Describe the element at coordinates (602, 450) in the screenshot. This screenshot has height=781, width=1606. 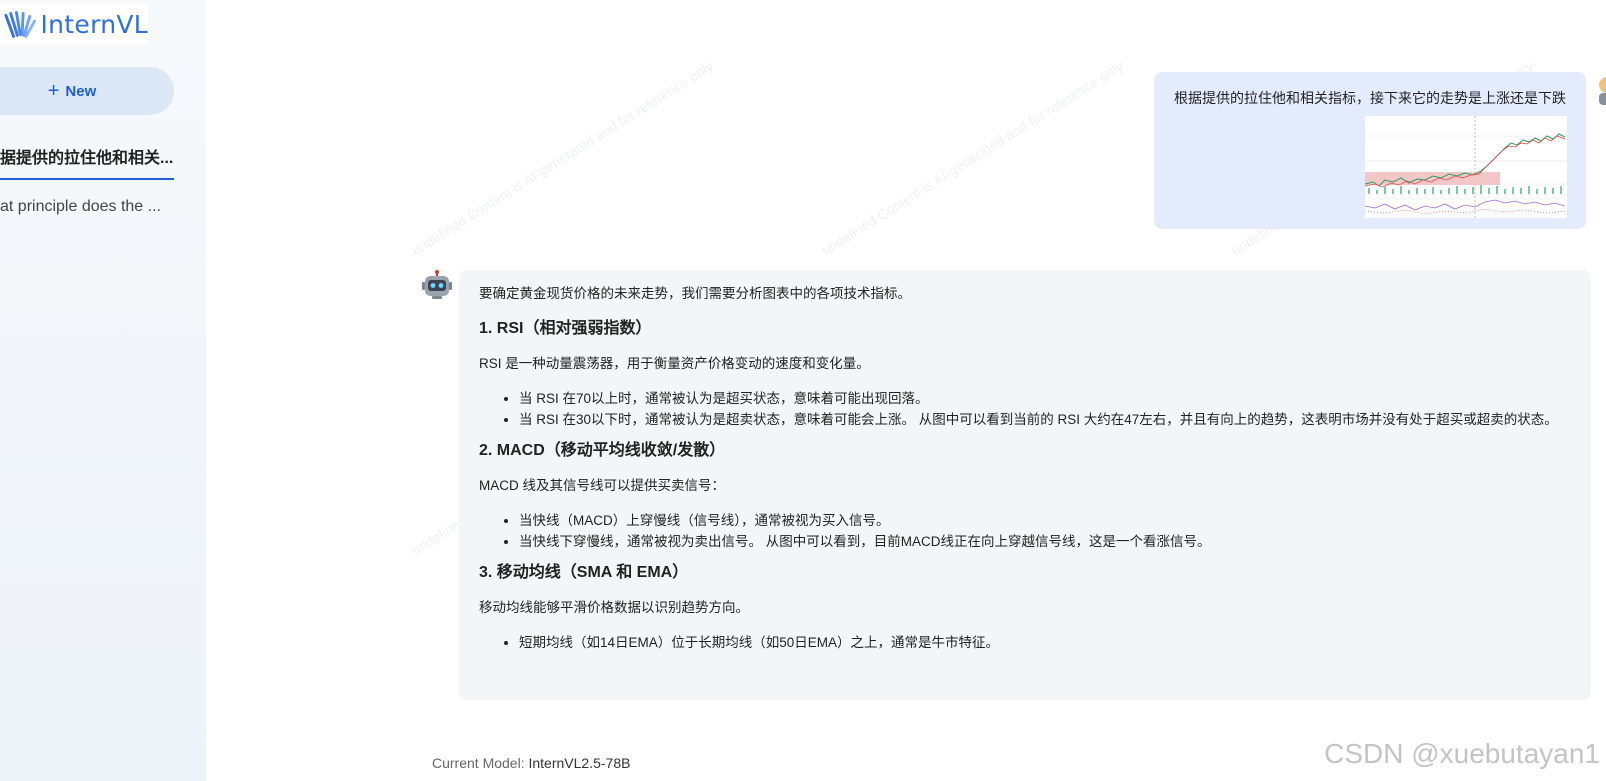
I see `section-heading: 2. MACD（移动平均线收敛/发散）` at that location.